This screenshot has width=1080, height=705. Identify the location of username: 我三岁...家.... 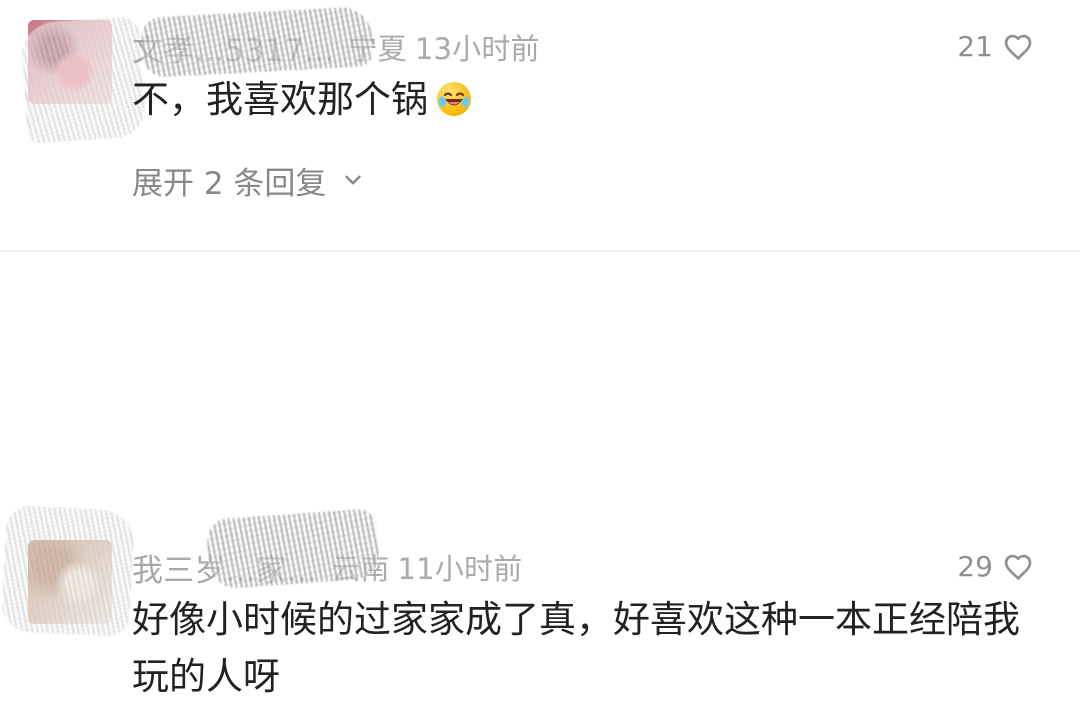
(224, 567).